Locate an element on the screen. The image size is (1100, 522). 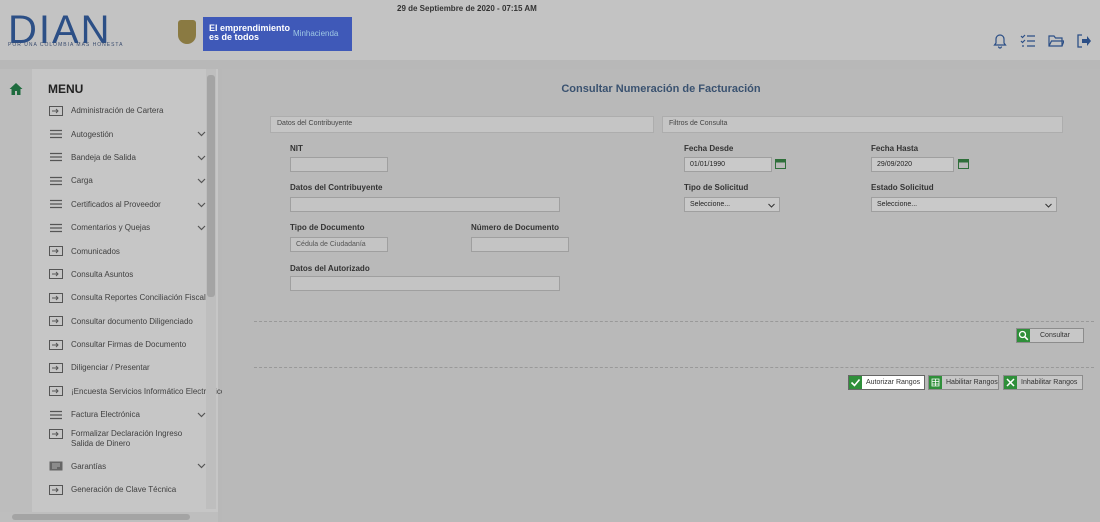
header-datetime: 29 de Septiembre de 2020 - 07:15 AM is located at coordinates (467, 8).